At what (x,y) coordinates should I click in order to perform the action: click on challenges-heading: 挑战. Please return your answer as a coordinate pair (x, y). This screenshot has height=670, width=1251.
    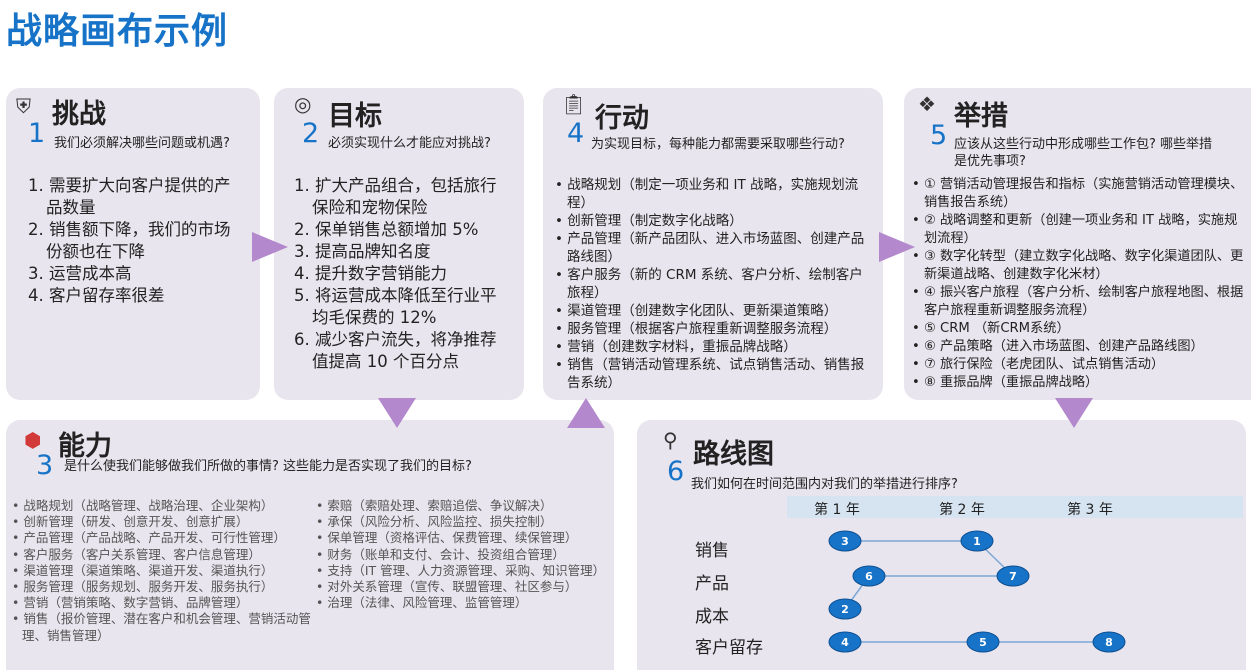
    Looking at the image, I should click on (79, 114).